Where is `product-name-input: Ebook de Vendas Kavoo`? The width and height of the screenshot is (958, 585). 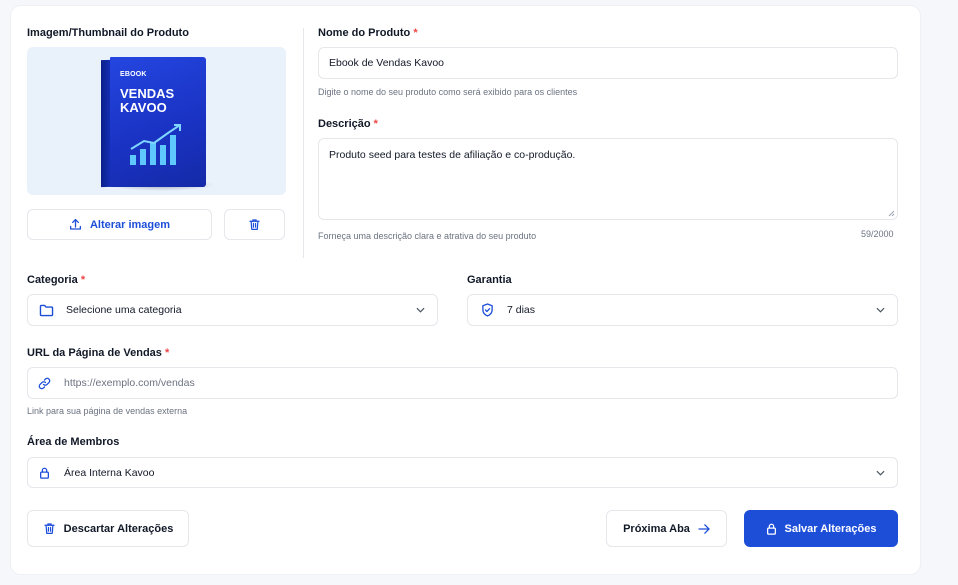 product-name-input: Ebook de Vendas Kavoo is located at coordinates (608, 63).